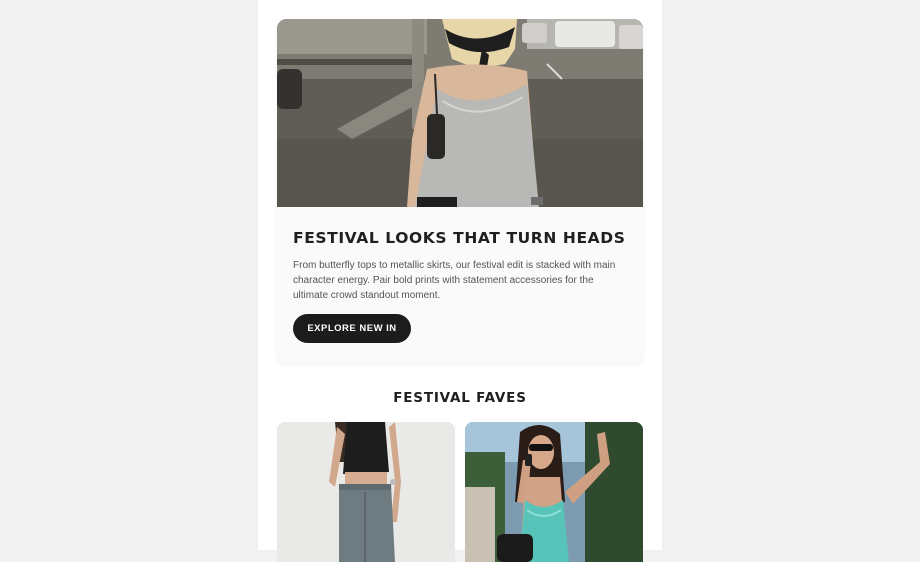  What do you see at coordinates (460, 398) in the screenshot?
I see `festival-faves-title: FESTIVAL FAVES` at bounding box center [460, 398].